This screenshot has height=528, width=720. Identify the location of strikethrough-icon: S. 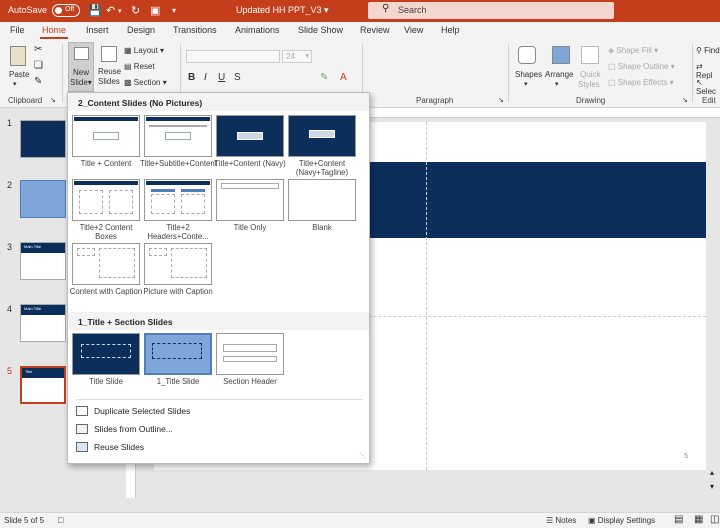
(237, 77).